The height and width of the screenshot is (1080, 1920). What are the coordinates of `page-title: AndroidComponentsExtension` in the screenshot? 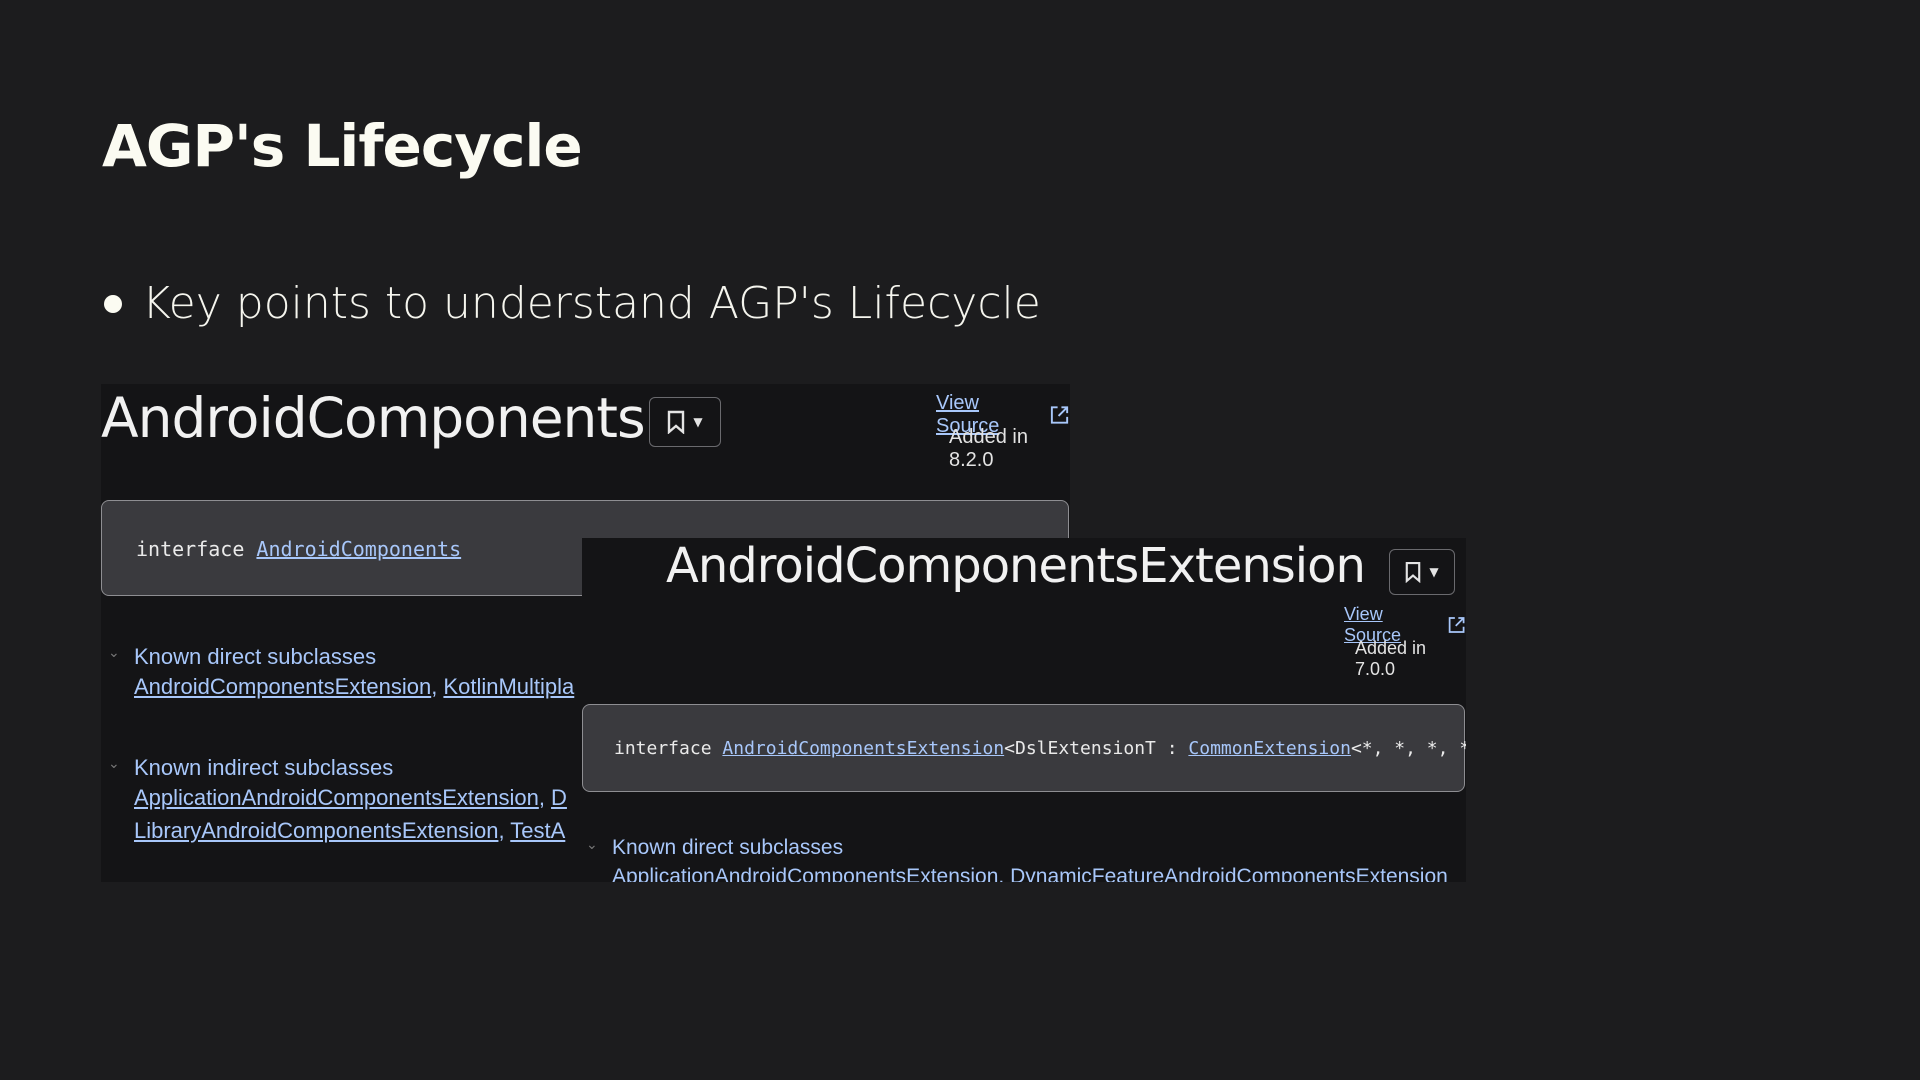 It's located at (1016, 566).